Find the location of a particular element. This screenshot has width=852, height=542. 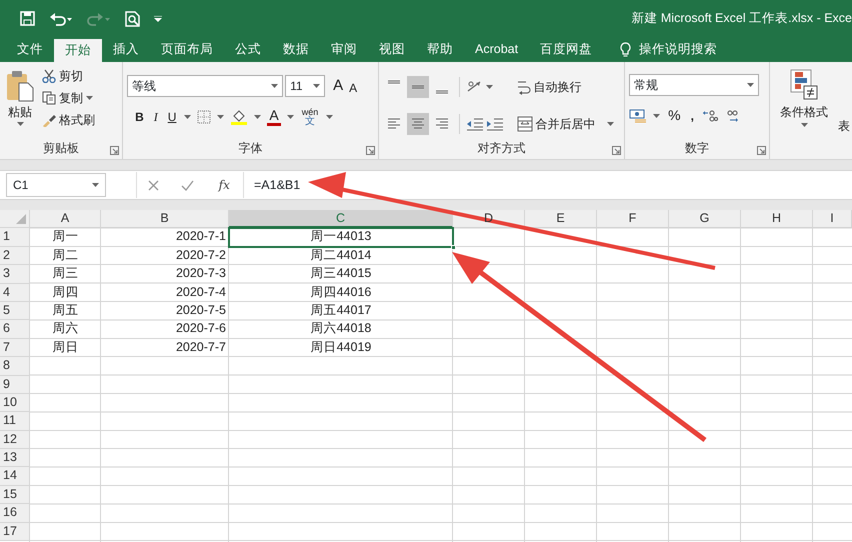

conditional-formatting-button: 条件格式 is located at coordinates (804, 113).